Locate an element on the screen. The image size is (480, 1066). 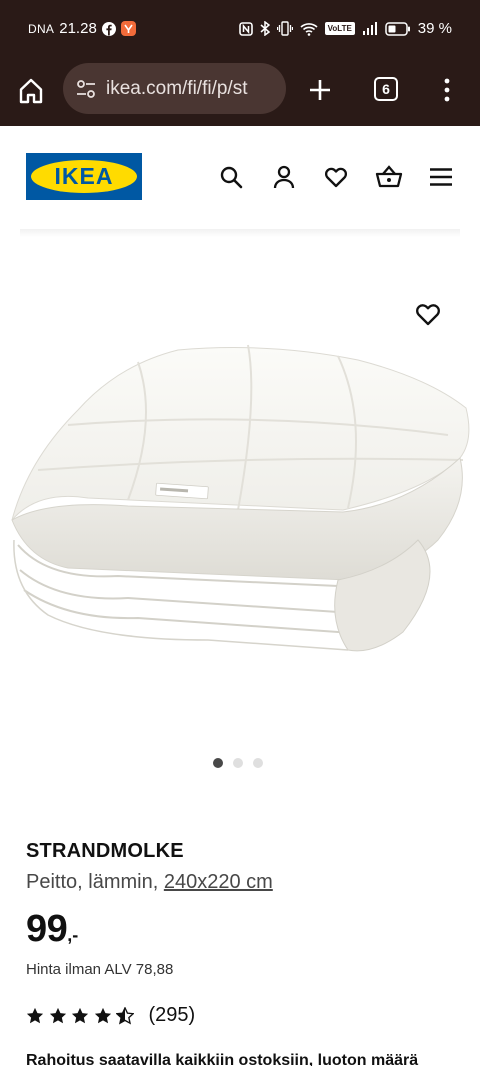
status-right: VoLTE 39 % is located at coordinates (345, 28).